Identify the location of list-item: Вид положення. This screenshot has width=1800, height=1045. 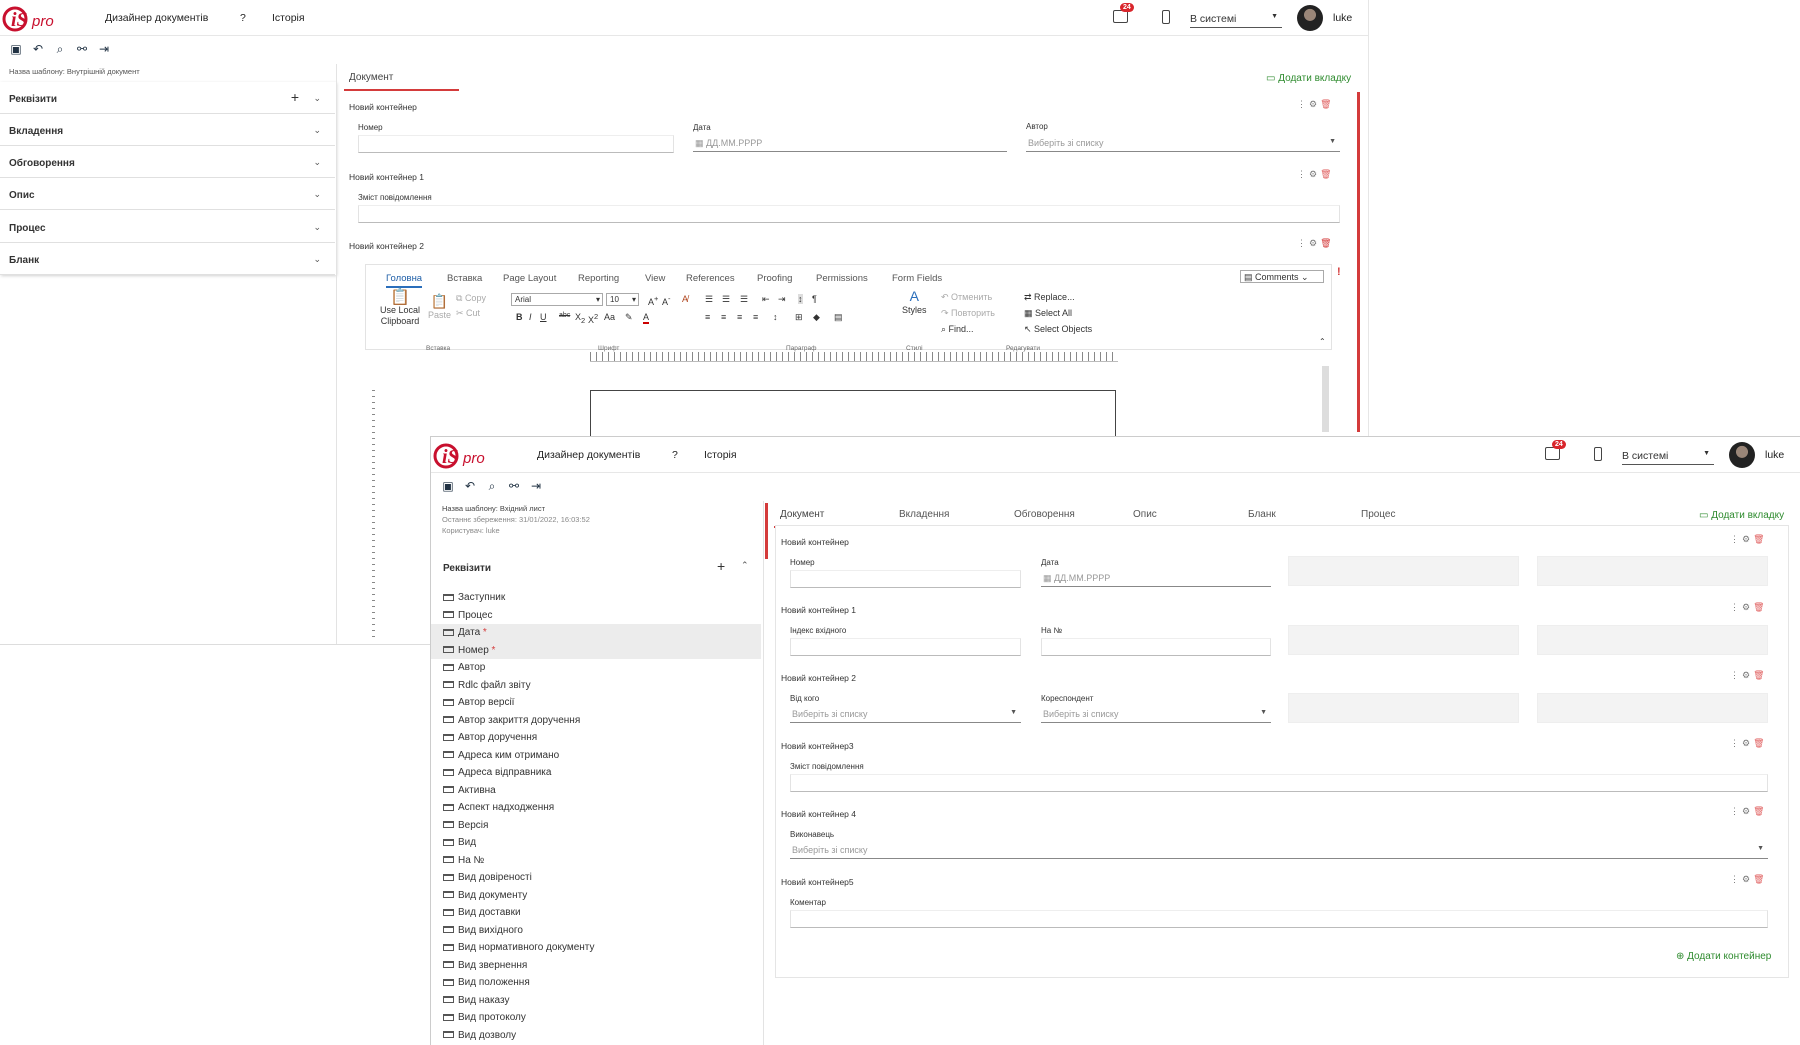
(596, 983).